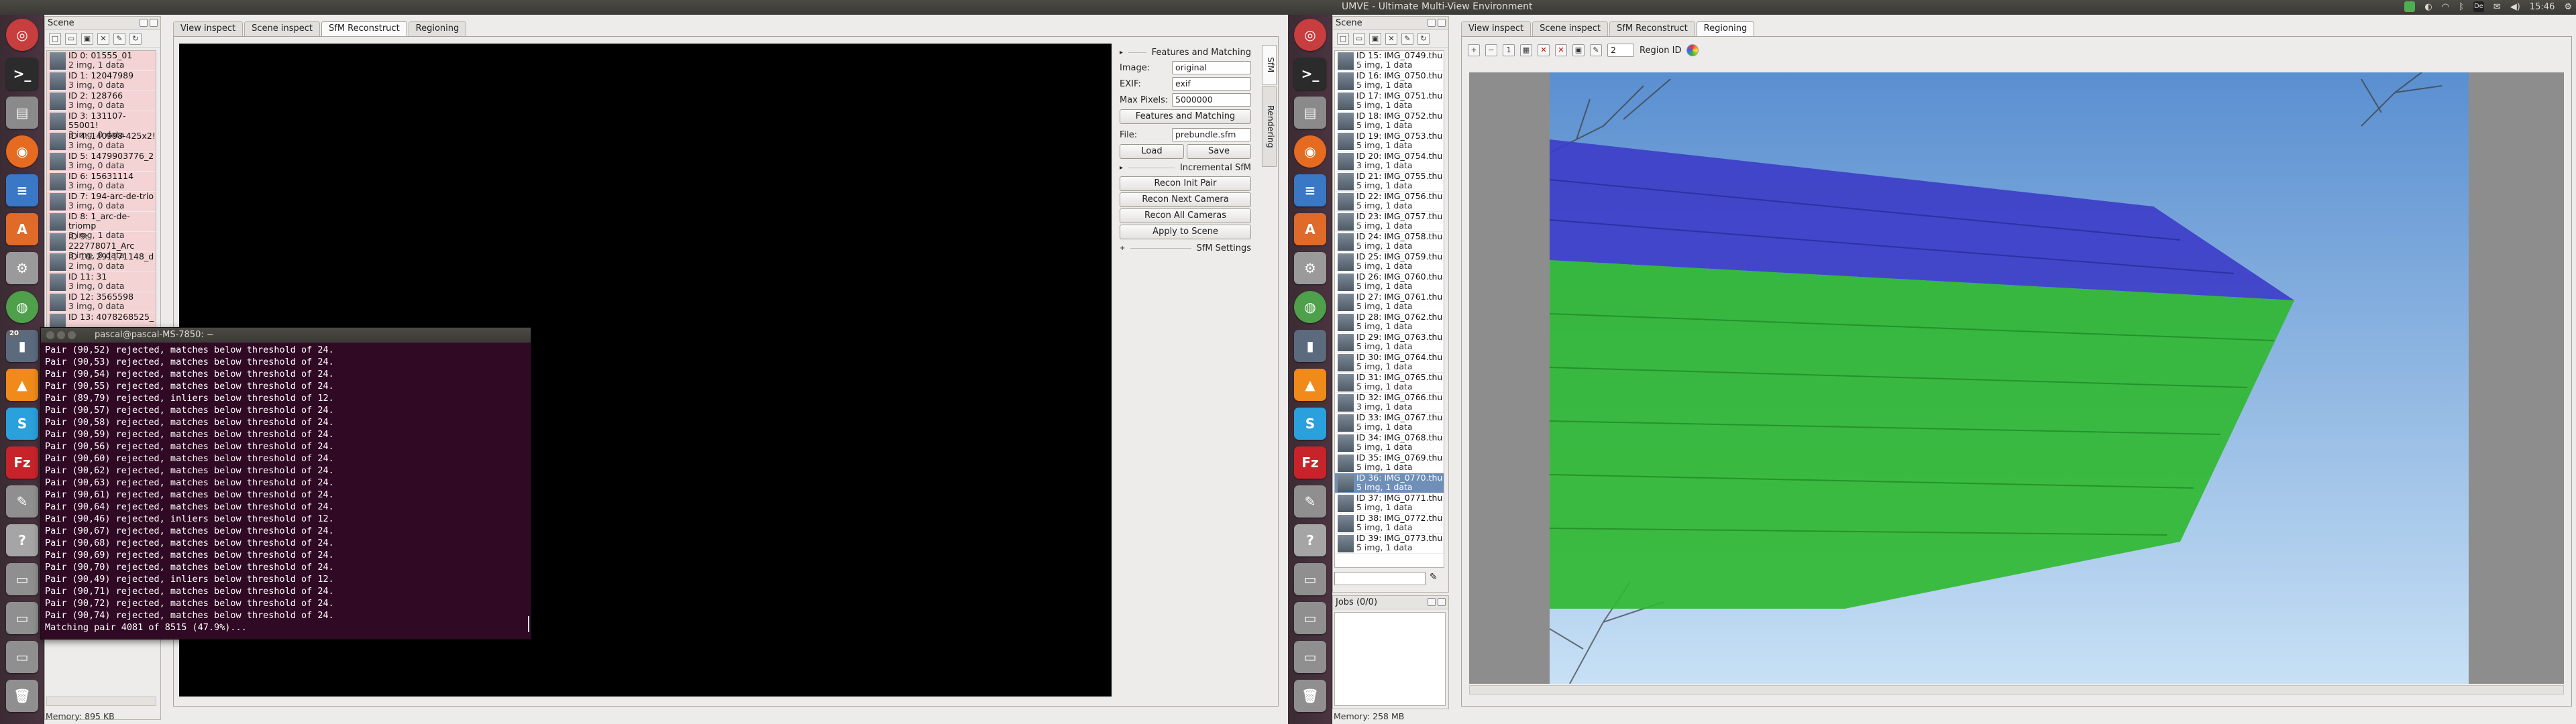 The image size is (2576, 724). Describe the element at coordinates (1389, 162) in the screenshot. I see `list-item: ID 20: IMG_0754.thu 3 img, 1 data` at that location.